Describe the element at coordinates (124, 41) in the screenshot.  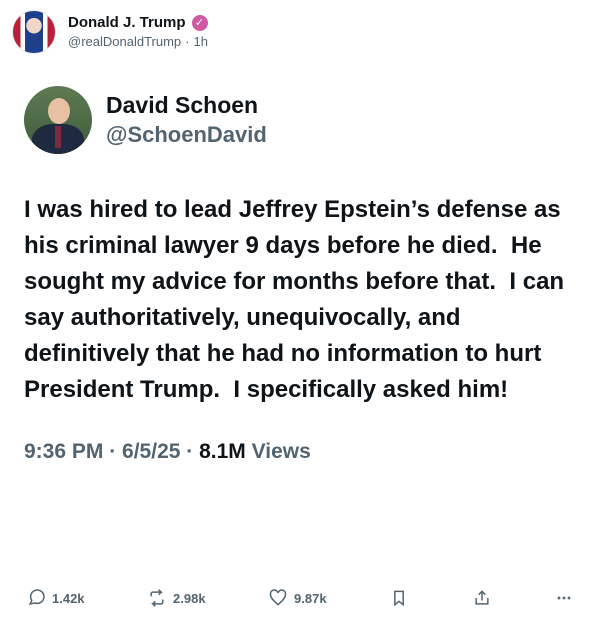
I see `author-handle: @realDonaldTrump` at that location.